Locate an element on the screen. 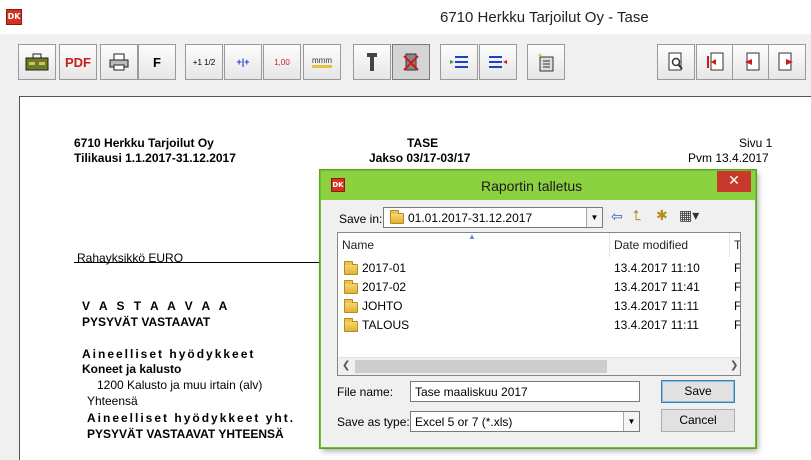 This screenshot has width=811, height=460. report-title: TASE is located at coordinates (423, 143).